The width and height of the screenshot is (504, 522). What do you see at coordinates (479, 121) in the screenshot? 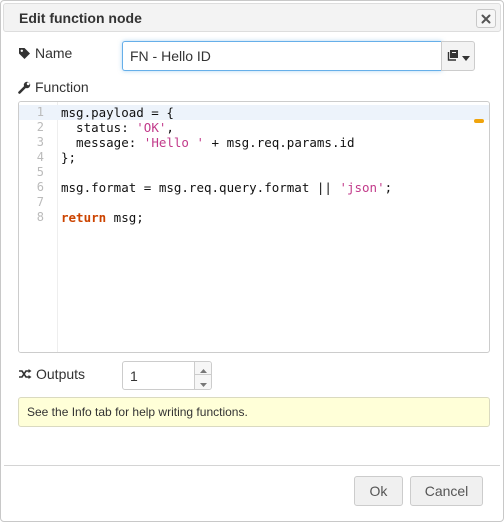
I see `warning-marker` at bounding box center [479, 121].